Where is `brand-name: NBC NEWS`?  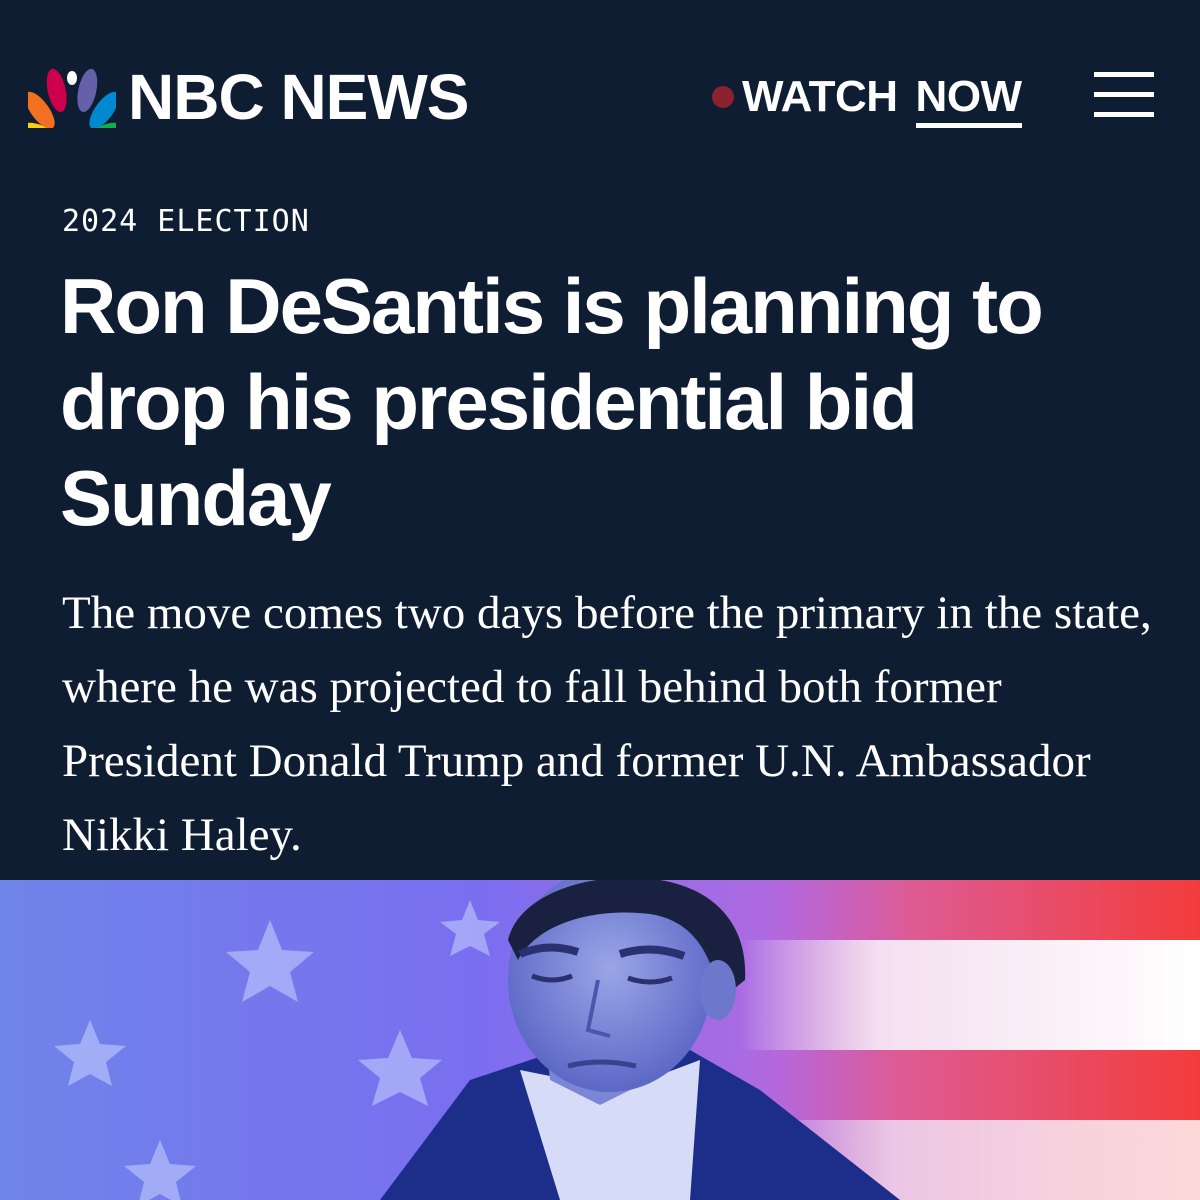
brand-name: NBC NEWS is located at coordinates (298, 97).